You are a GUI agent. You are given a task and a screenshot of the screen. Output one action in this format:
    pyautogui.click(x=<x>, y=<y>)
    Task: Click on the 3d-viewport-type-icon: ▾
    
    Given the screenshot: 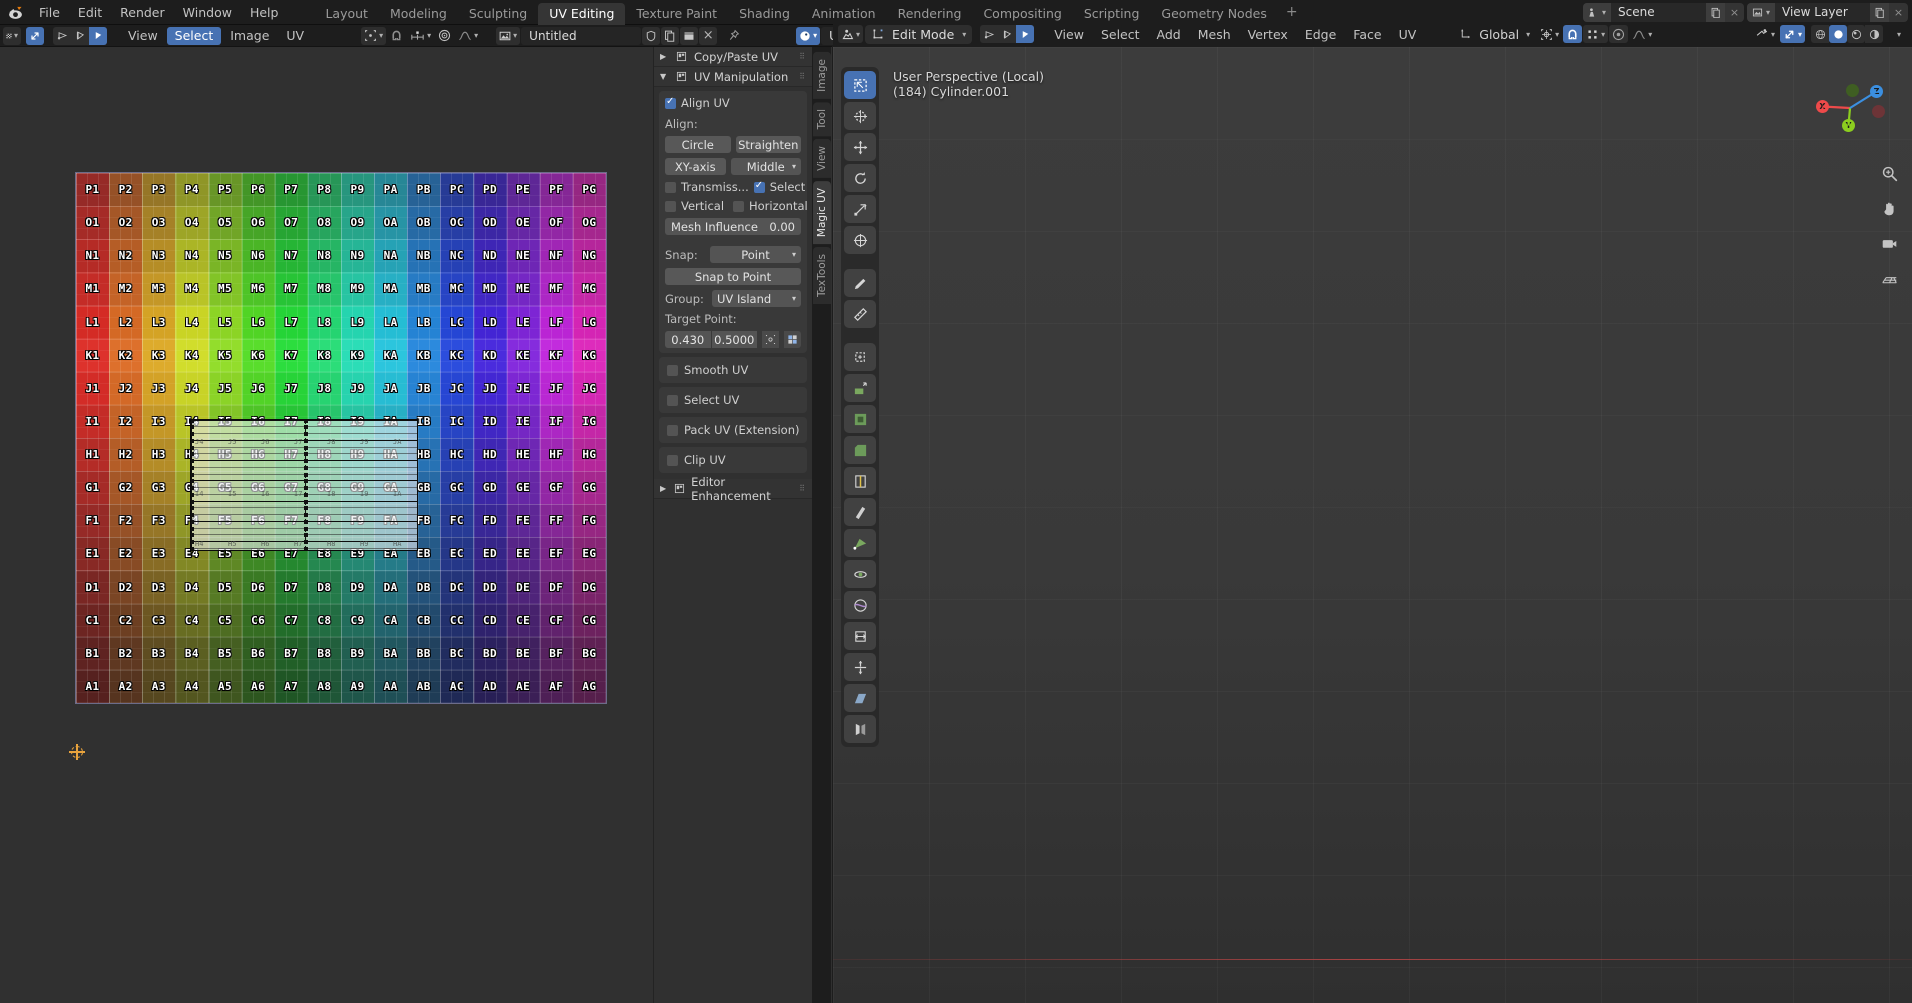 What is the action you would take?
    pyautogui.click(x=851, y=34)
    